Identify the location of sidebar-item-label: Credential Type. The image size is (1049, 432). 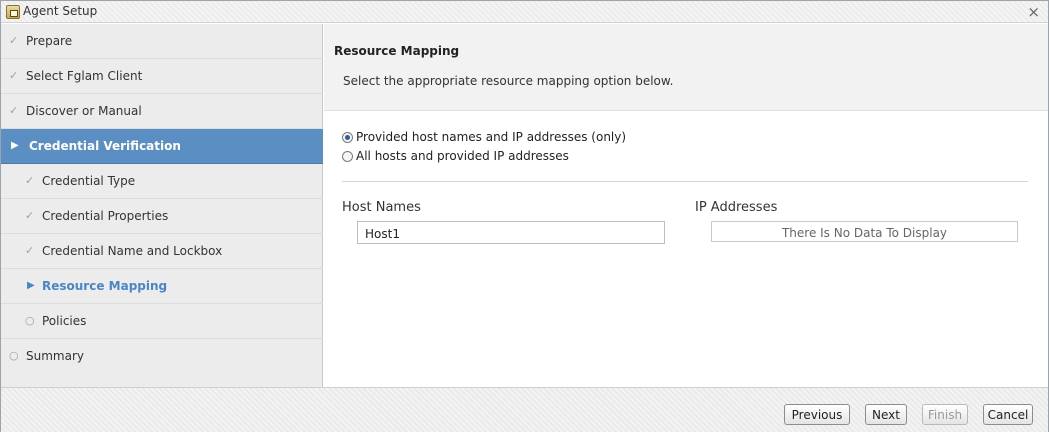
(89, 181).